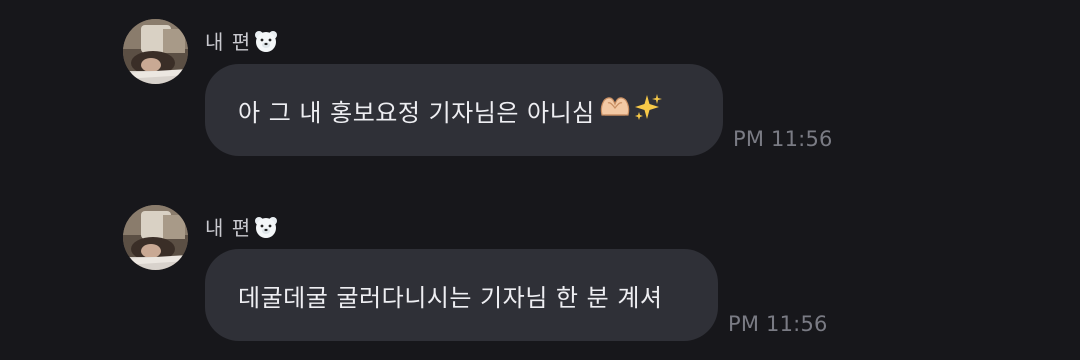 Image resolution: width=1080 pixels, height=360 pixels. What do you see at coordinates (615, 110) in the screenshot?
I see `heart-hands-icon` at bounding box center [615, 110].